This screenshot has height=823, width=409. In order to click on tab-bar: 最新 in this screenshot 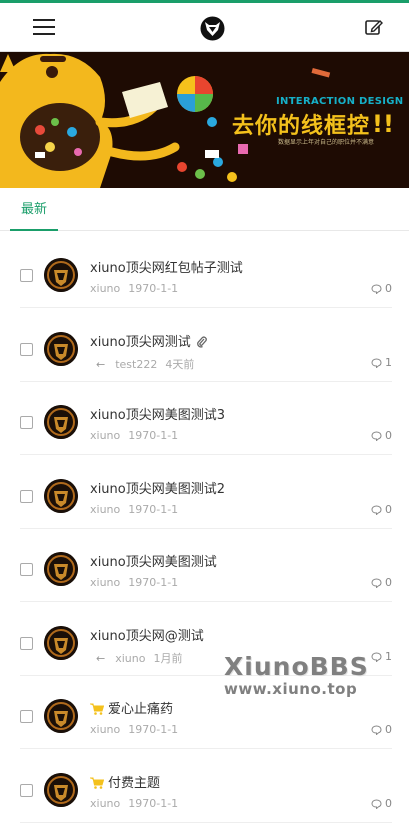, I will do `click(204, 209)`.